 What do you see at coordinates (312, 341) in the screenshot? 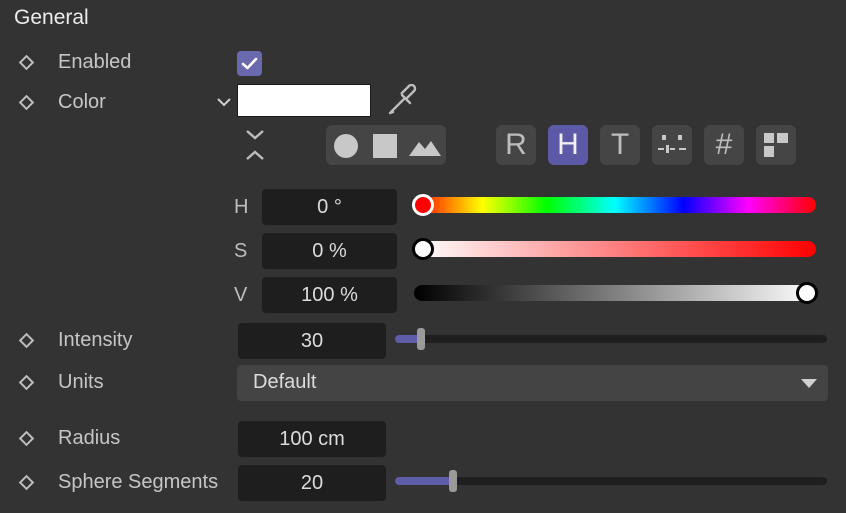
I see `intensity-field: 30` at bounding box center [312, 341].